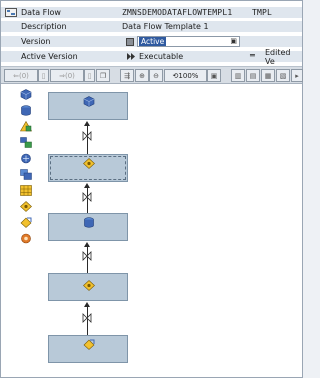 Image resolution: width=320 pixels, height=378 pixels. I want to click on back-list-button: ▯, so click(43, 75).